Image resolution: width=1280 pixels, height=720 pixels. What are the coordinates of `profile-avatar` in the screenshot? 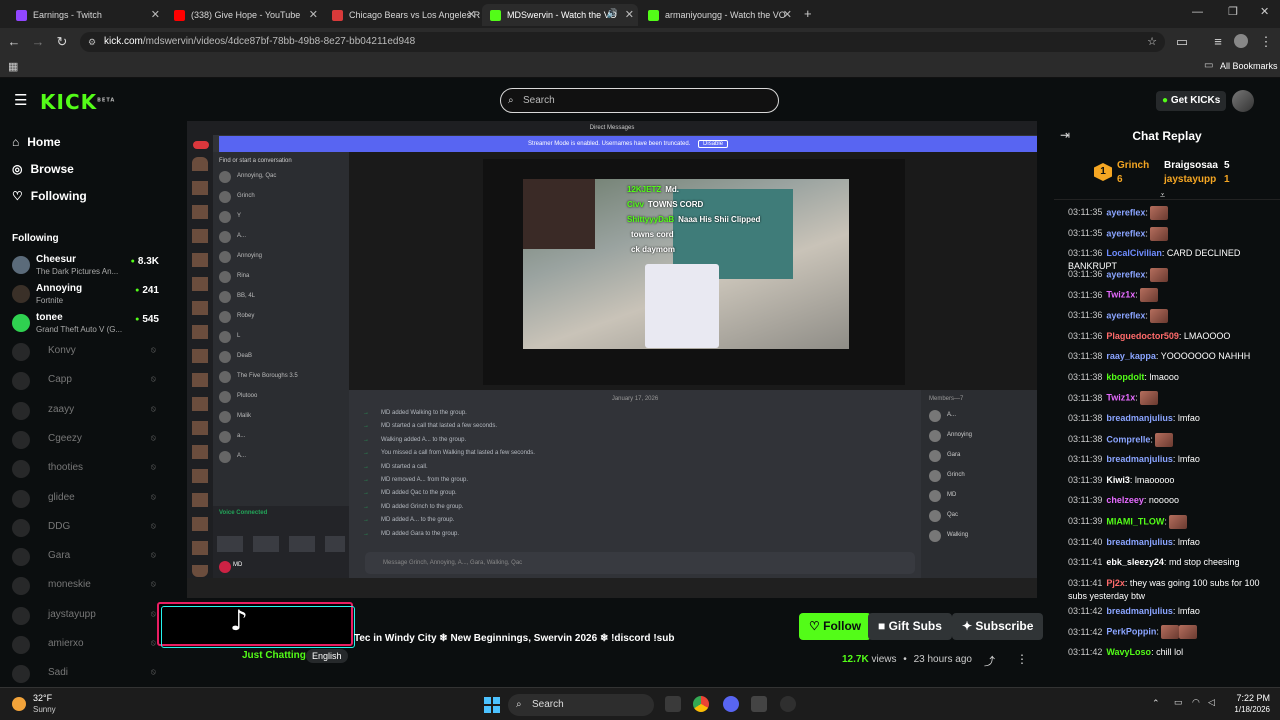 It's located at (1241, 41).